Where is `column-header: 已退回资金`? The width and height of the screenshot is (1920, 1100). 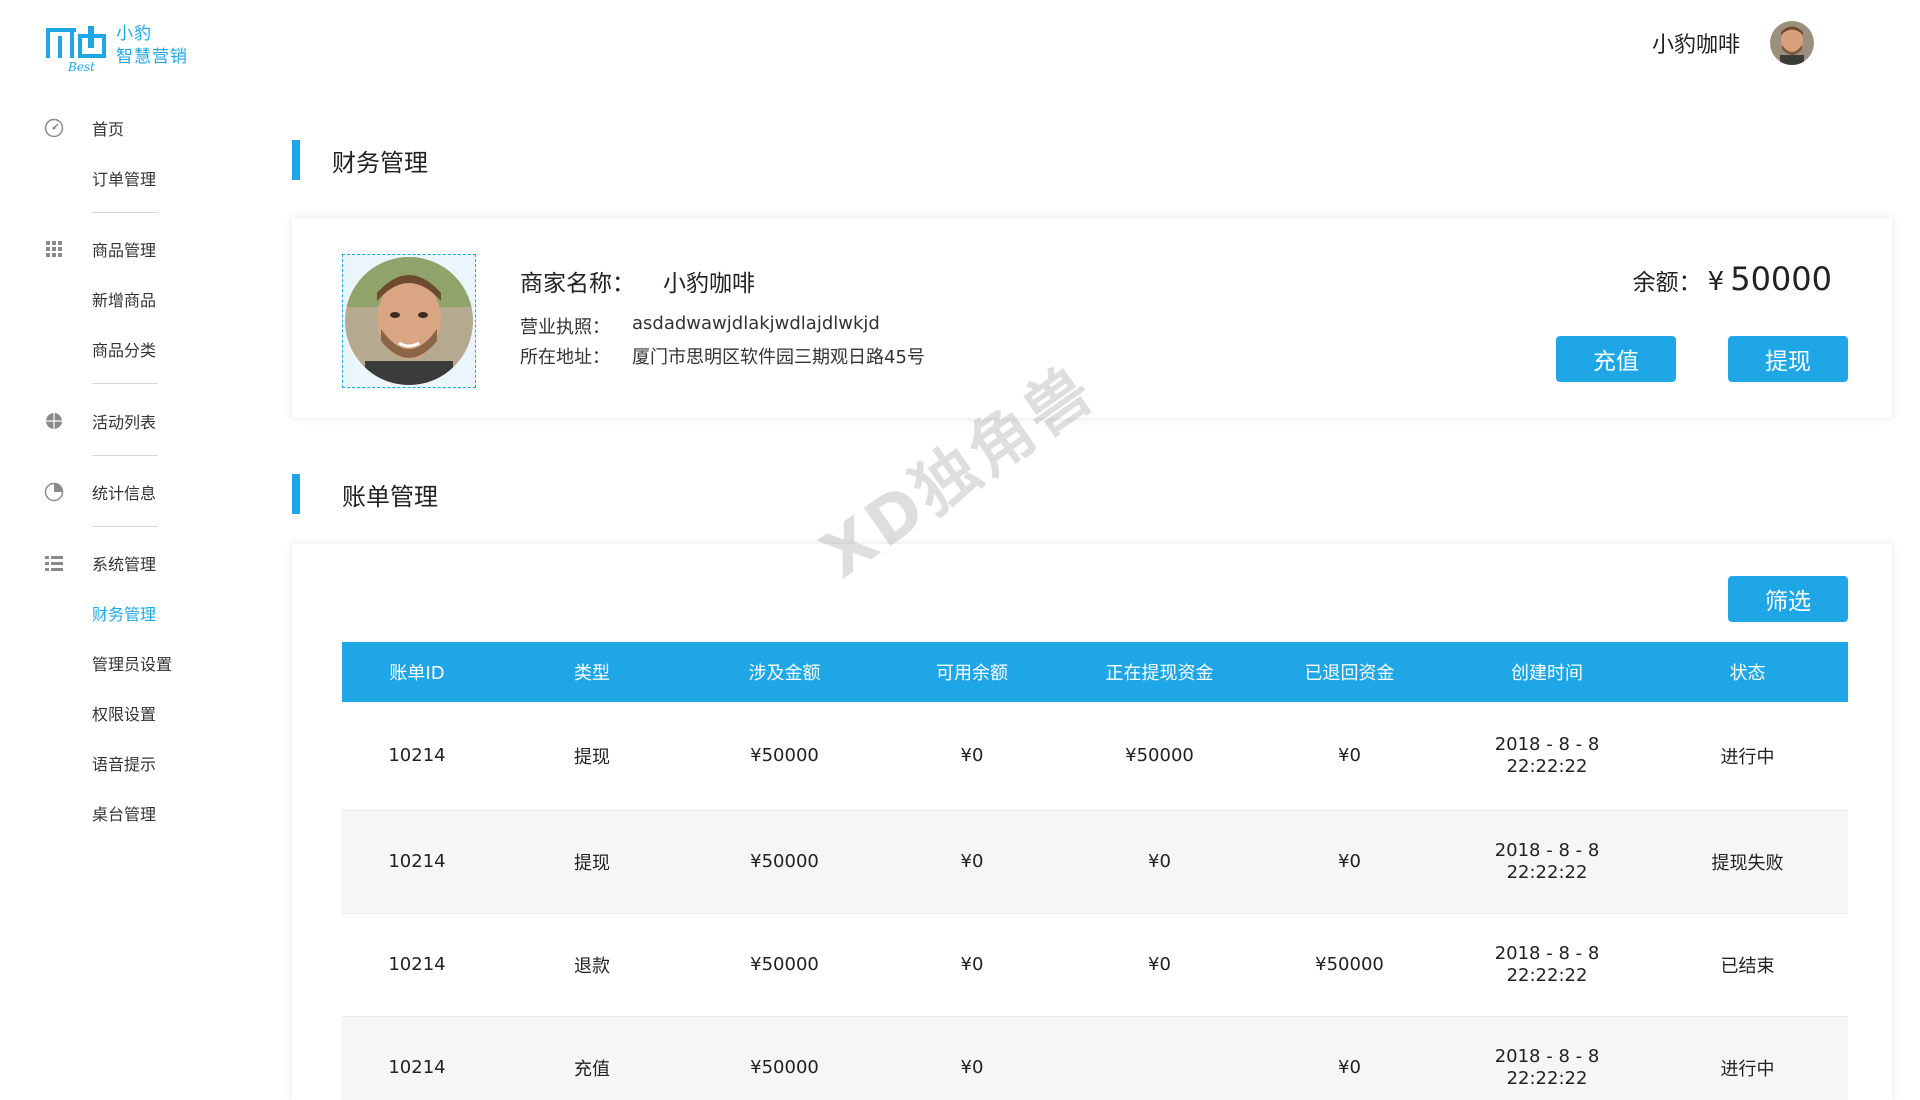
column-header: 已退回资金 is located at coordinates (1349, 672).